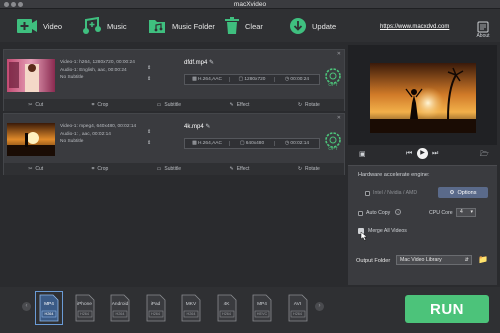  Describe the element at coordinates (49, 308) in the screenshot. I see `format-tile: MP4 H264` at that location.